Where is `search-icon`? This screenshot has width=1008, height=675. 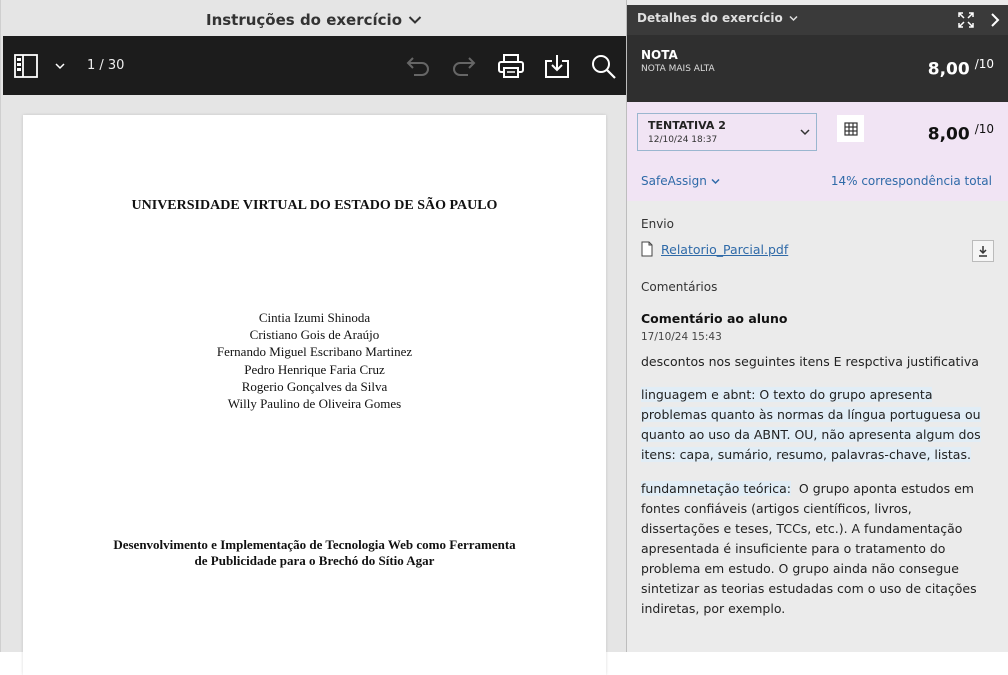
search-icon is located at coordinates (604, 66).